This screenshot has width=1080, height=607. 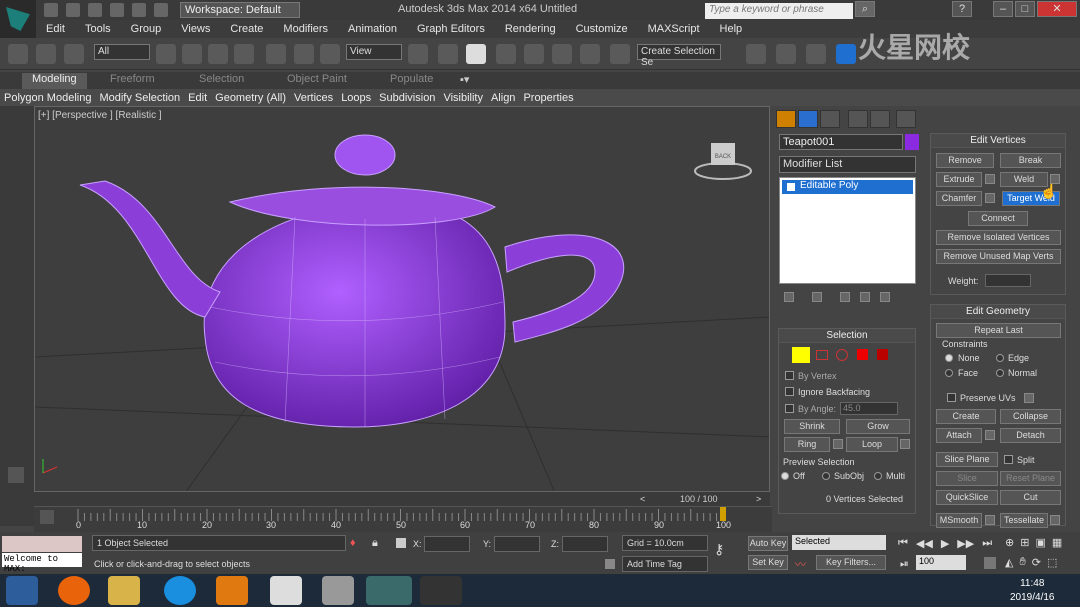 What do you see at coordinates (965, 543) in the screenshot?
I see `next-frame-icon: ▶▶` at bounding box center [965, 543].